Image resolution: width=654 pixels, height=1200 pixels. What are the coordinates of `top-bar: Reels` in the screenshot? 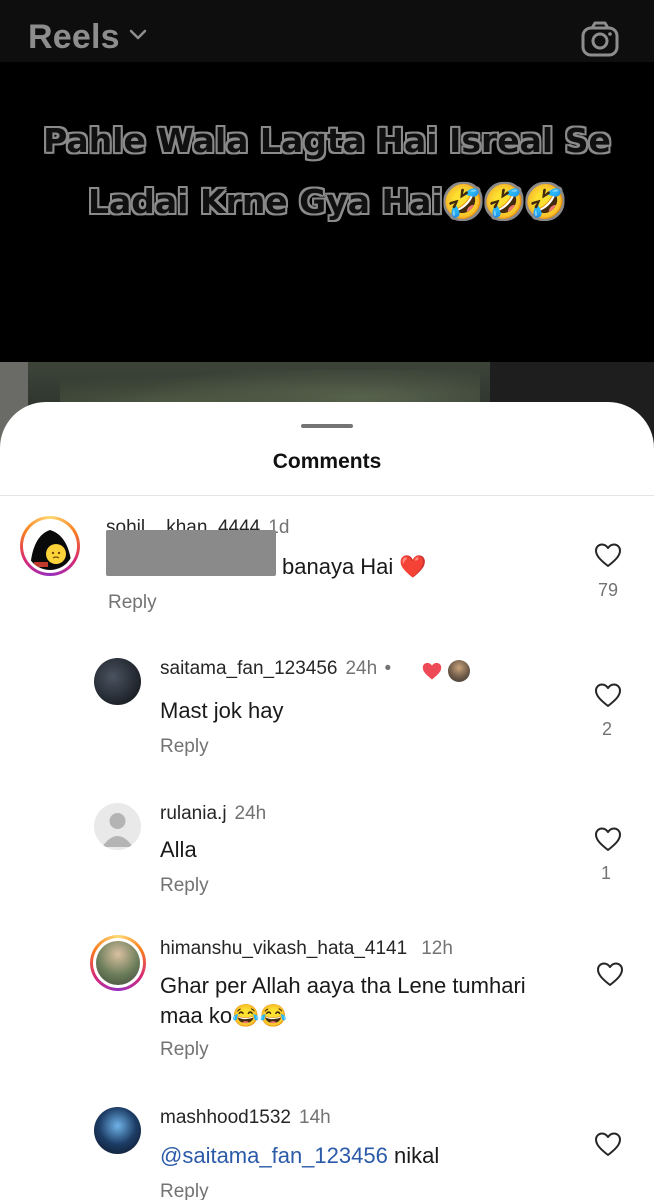 It's located at (327, 31).